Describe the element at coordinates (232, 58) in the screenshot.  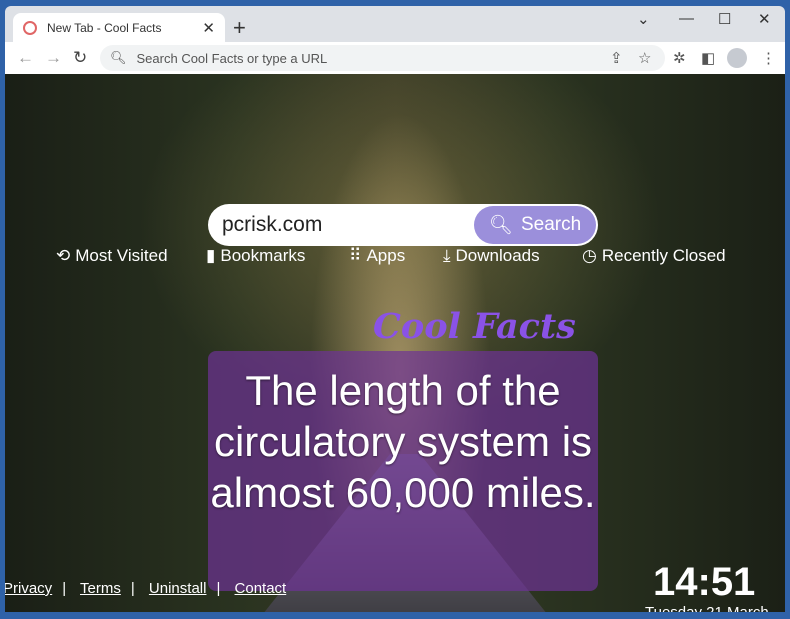
I see `omnibox-placeholder: Search Cool Facts or type a URL` at that location.